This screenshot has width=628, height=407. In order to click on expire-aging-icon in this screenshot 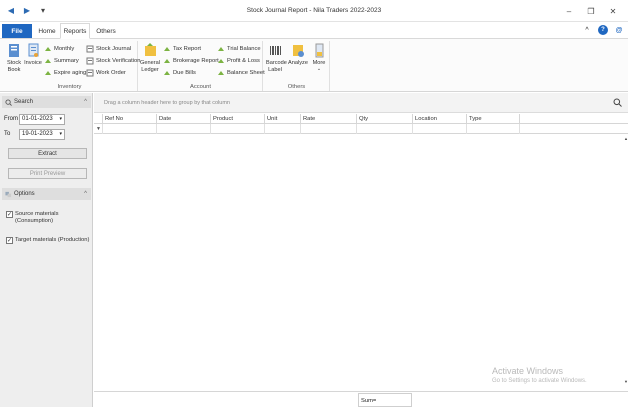, I will do `click(48, 73)`.